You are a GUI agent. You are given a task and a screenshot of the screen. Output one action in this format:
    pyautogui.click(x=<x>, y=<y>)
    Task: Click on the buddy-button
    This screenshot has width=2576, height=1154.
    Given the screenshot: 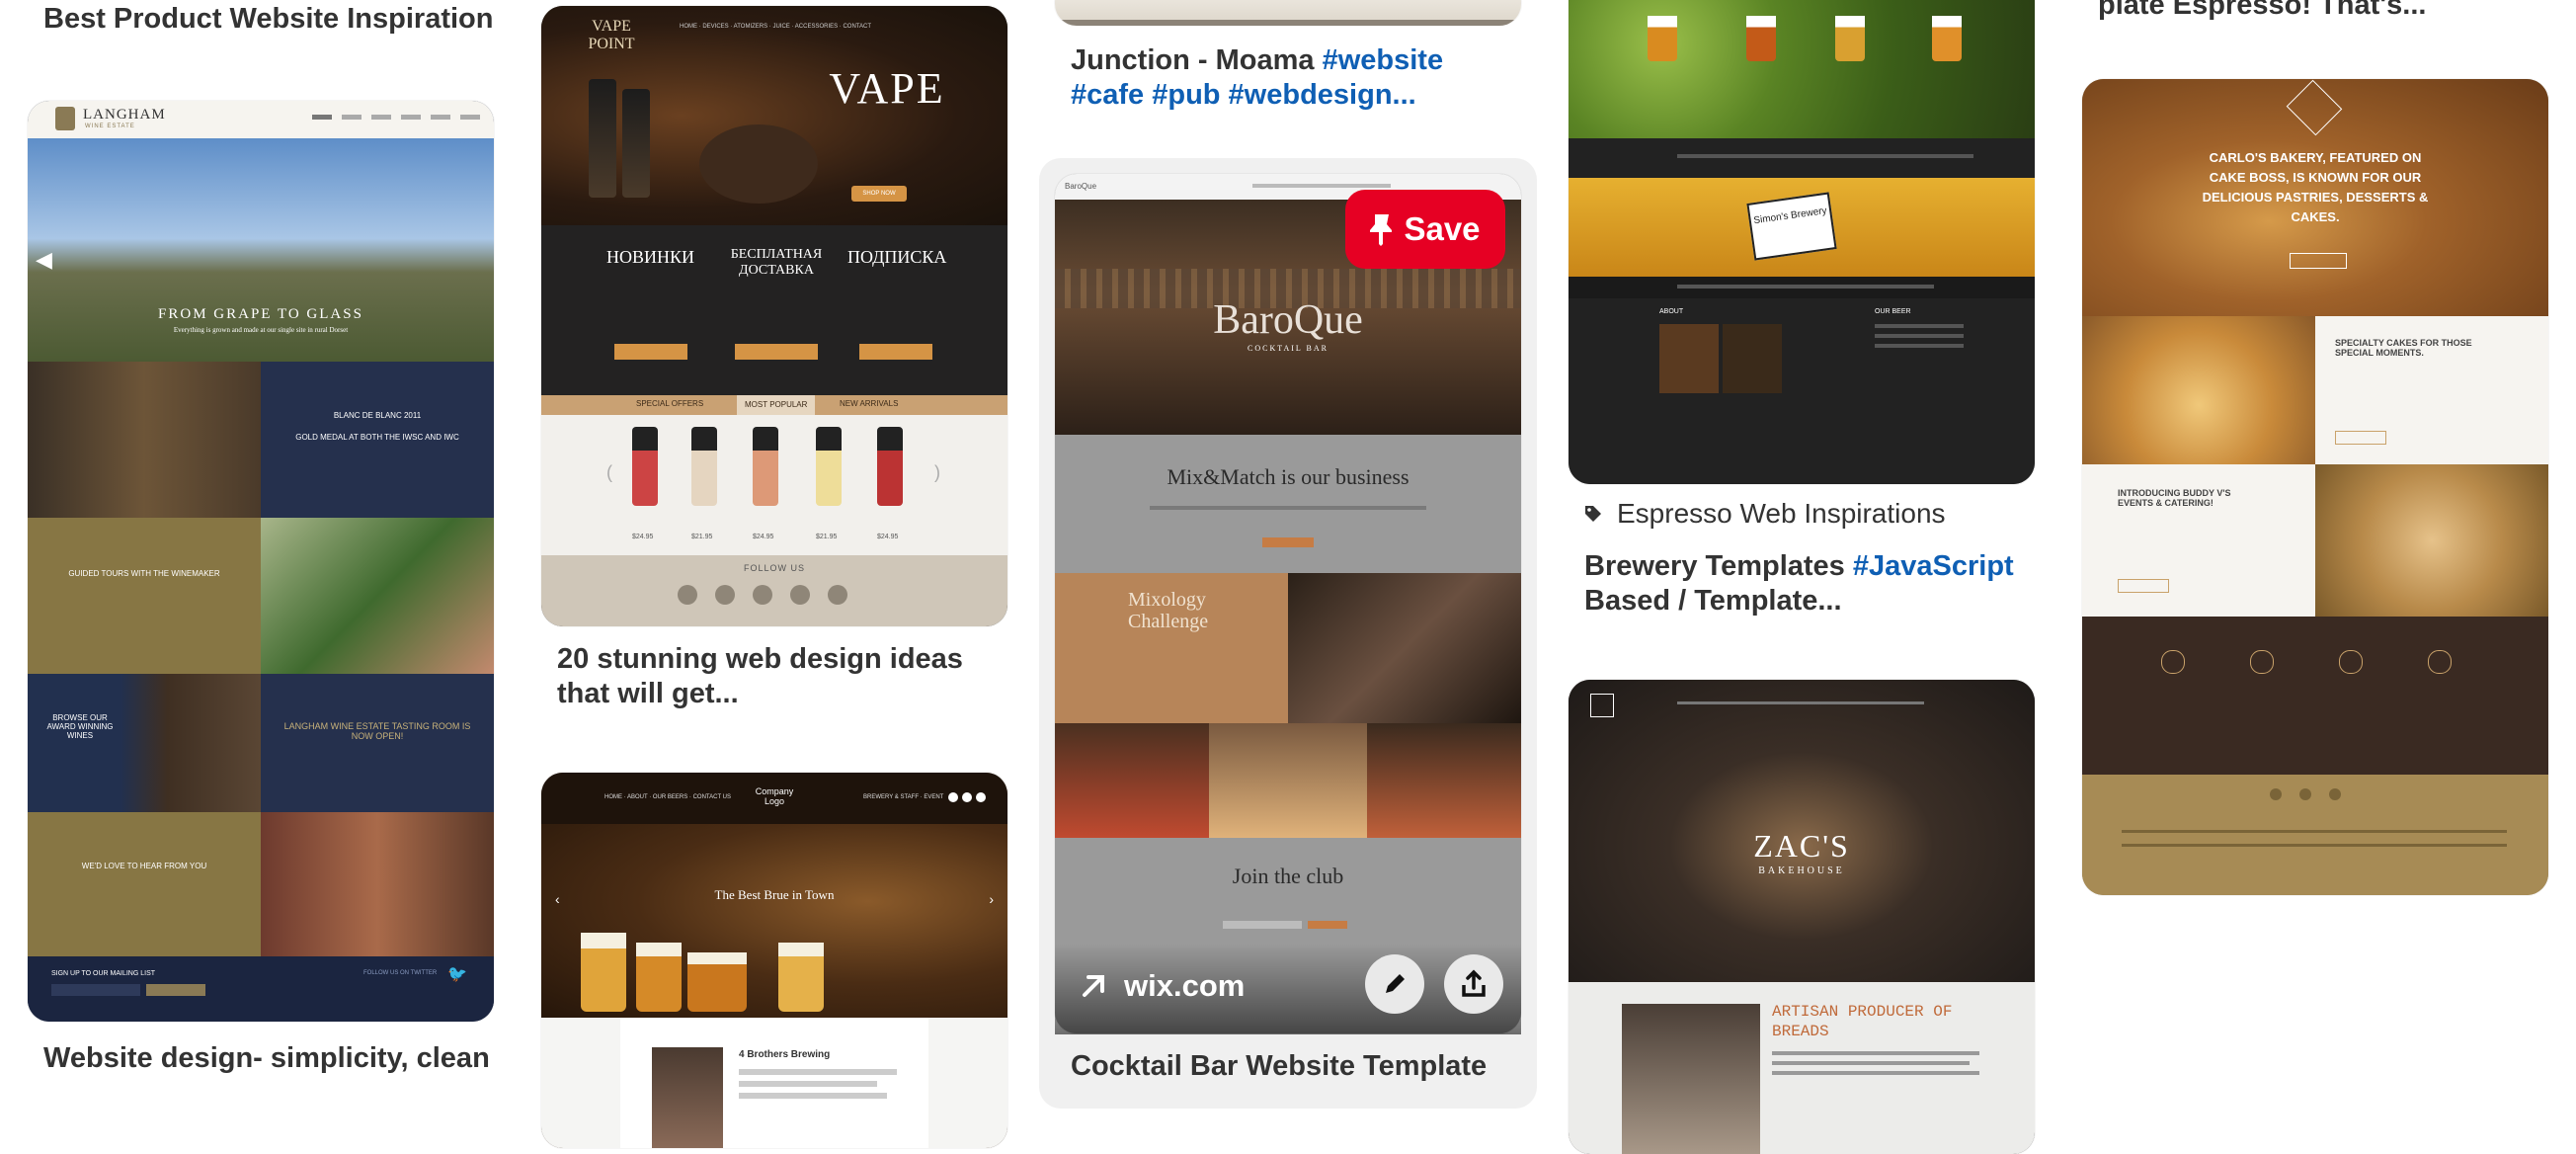 What is the action you would take?
    pyautogui.click(x=2143, y=586)
    